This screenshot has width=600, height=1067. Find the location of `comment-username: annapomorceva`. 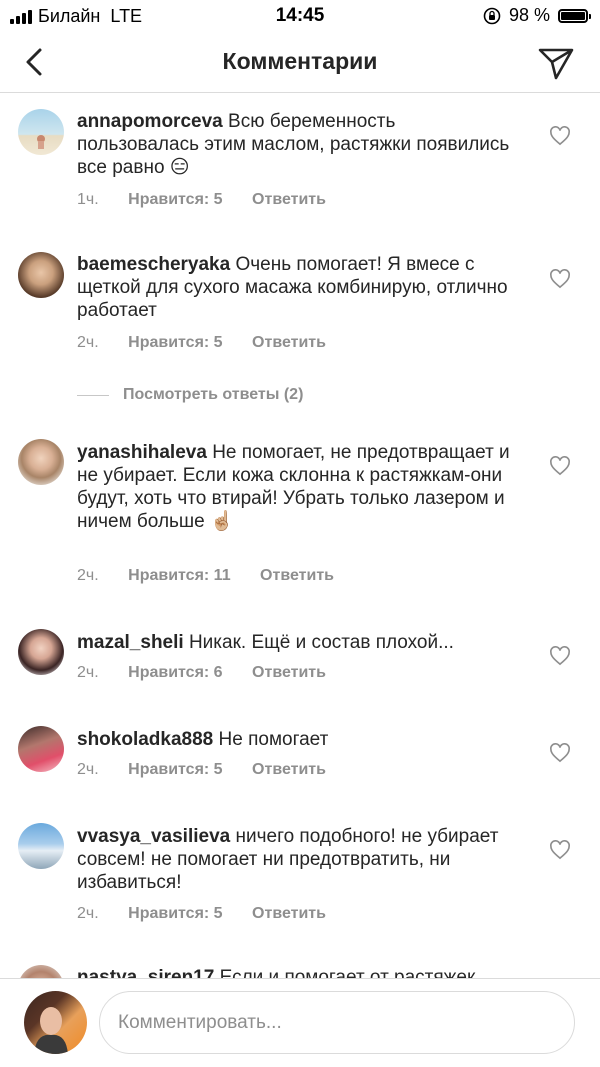

comment-username: annapomorceva is located at coordinates (150, 121).